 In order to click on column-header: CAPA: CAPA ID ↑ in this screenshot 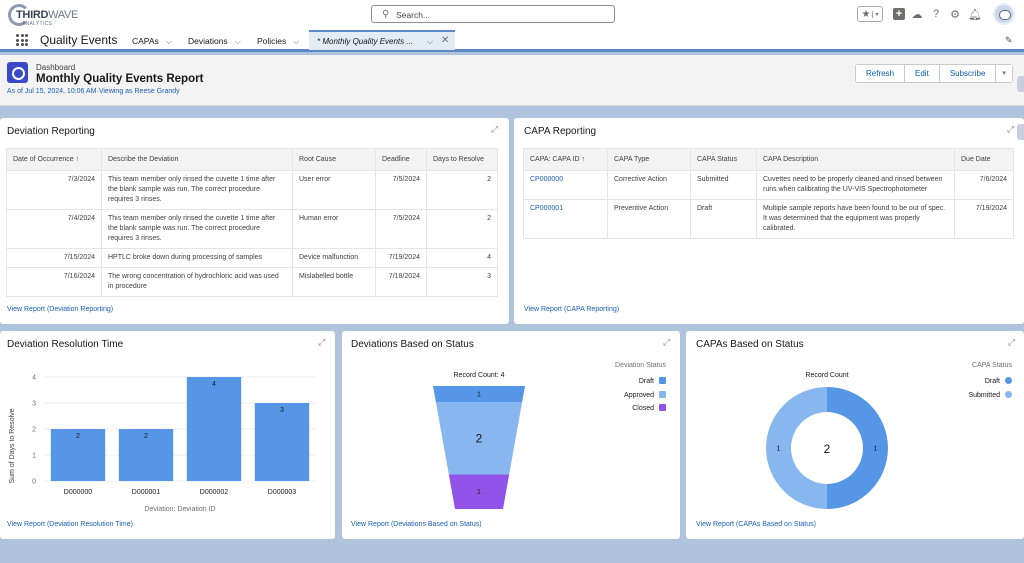, I will do `click(565, 159)`.